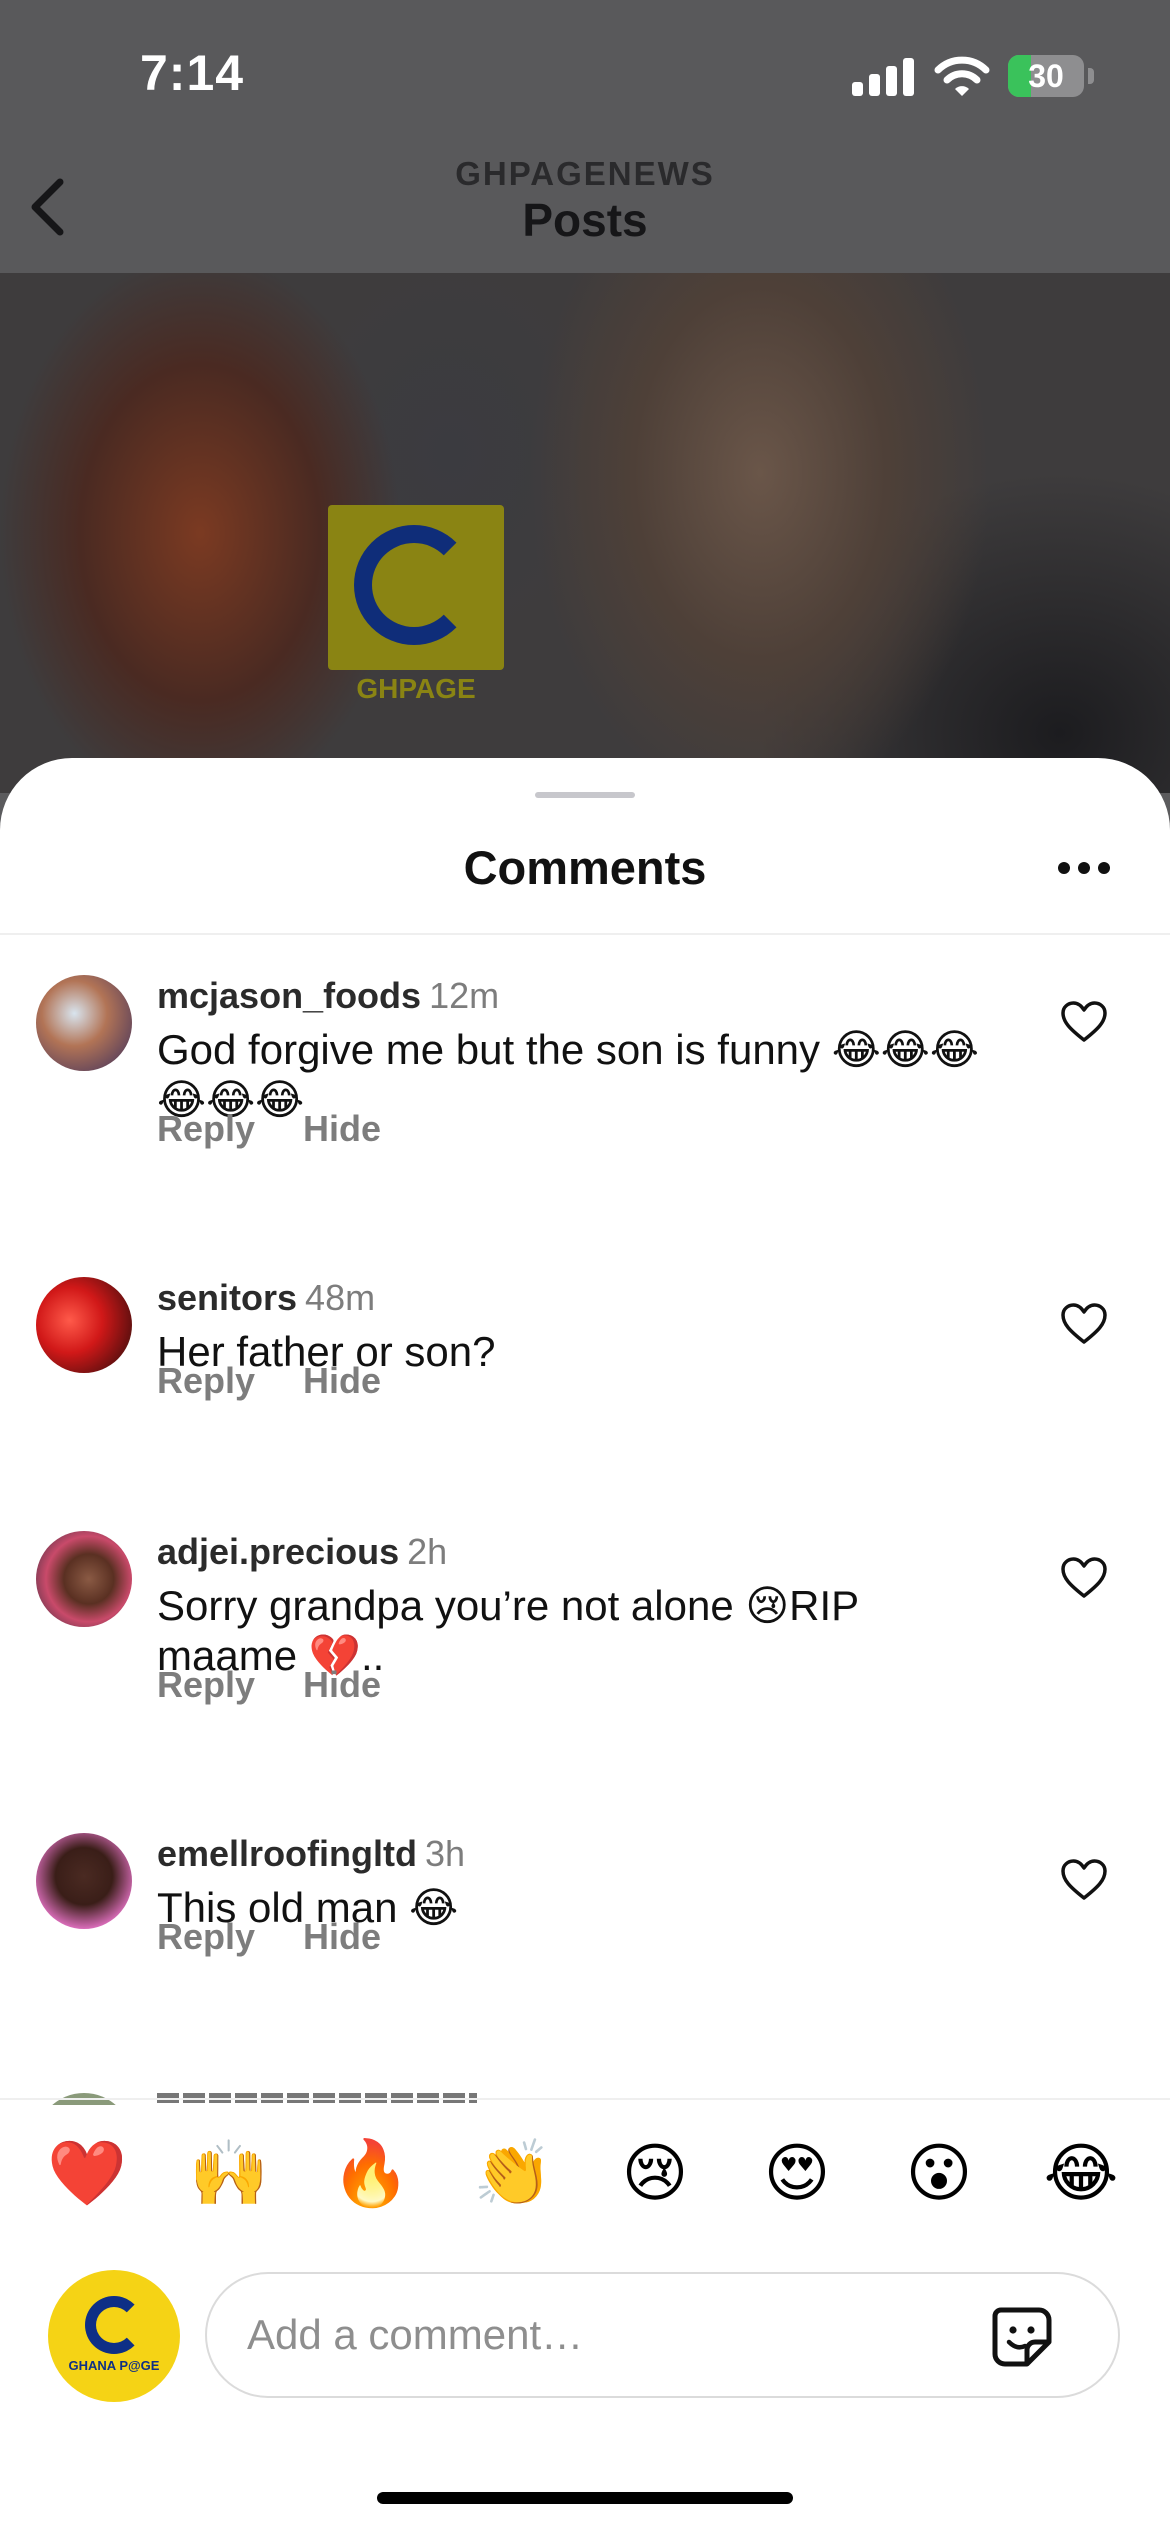  What do you see at coordinates (289, 995) in the screenshot?
I see `comment-username: mcjason_foods` at bounding box center [289, 995].